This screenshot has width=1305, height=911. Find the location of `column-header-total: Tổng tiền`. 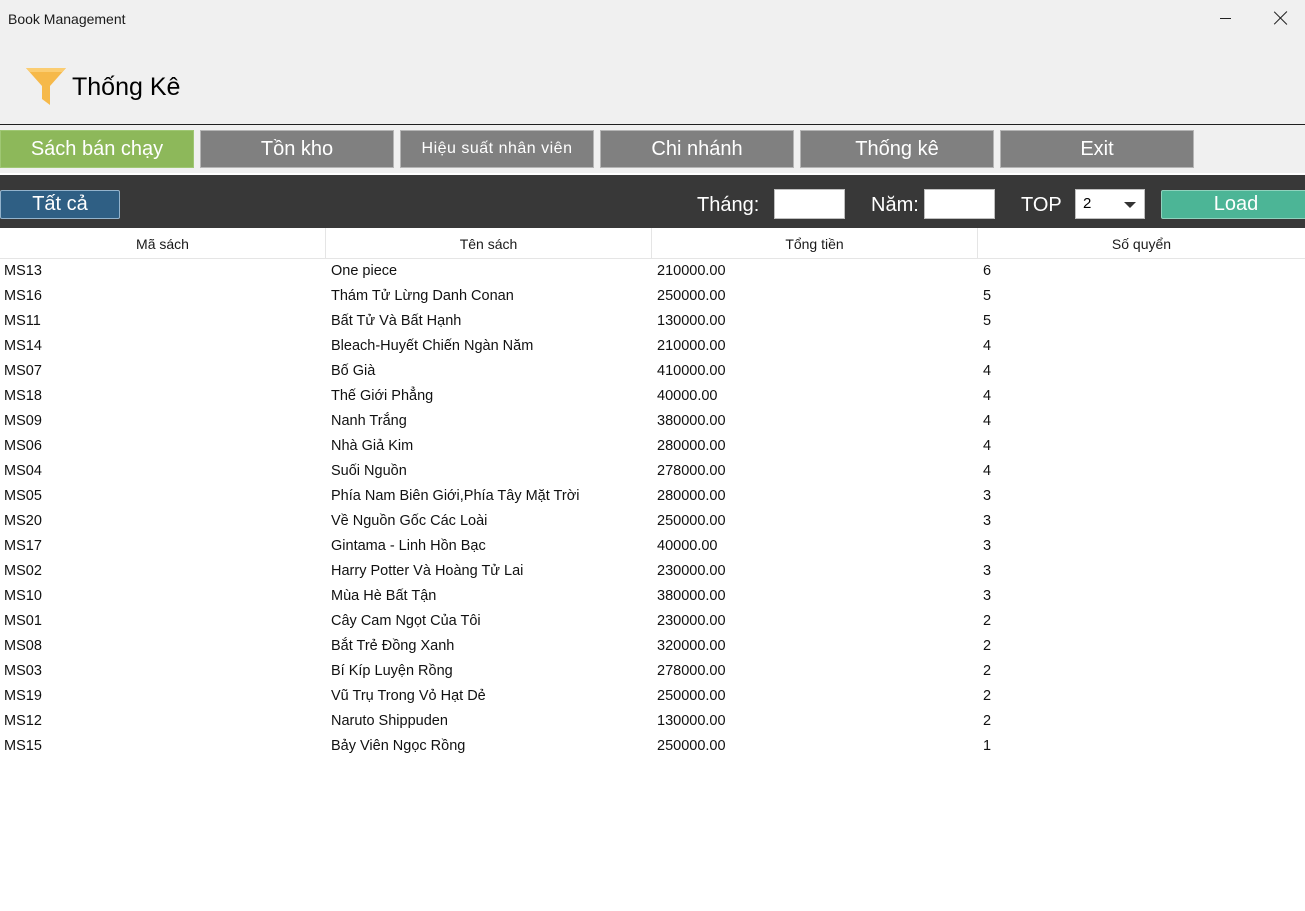

column-header-total: Tổng tiền is located at coordinates (815, 243).